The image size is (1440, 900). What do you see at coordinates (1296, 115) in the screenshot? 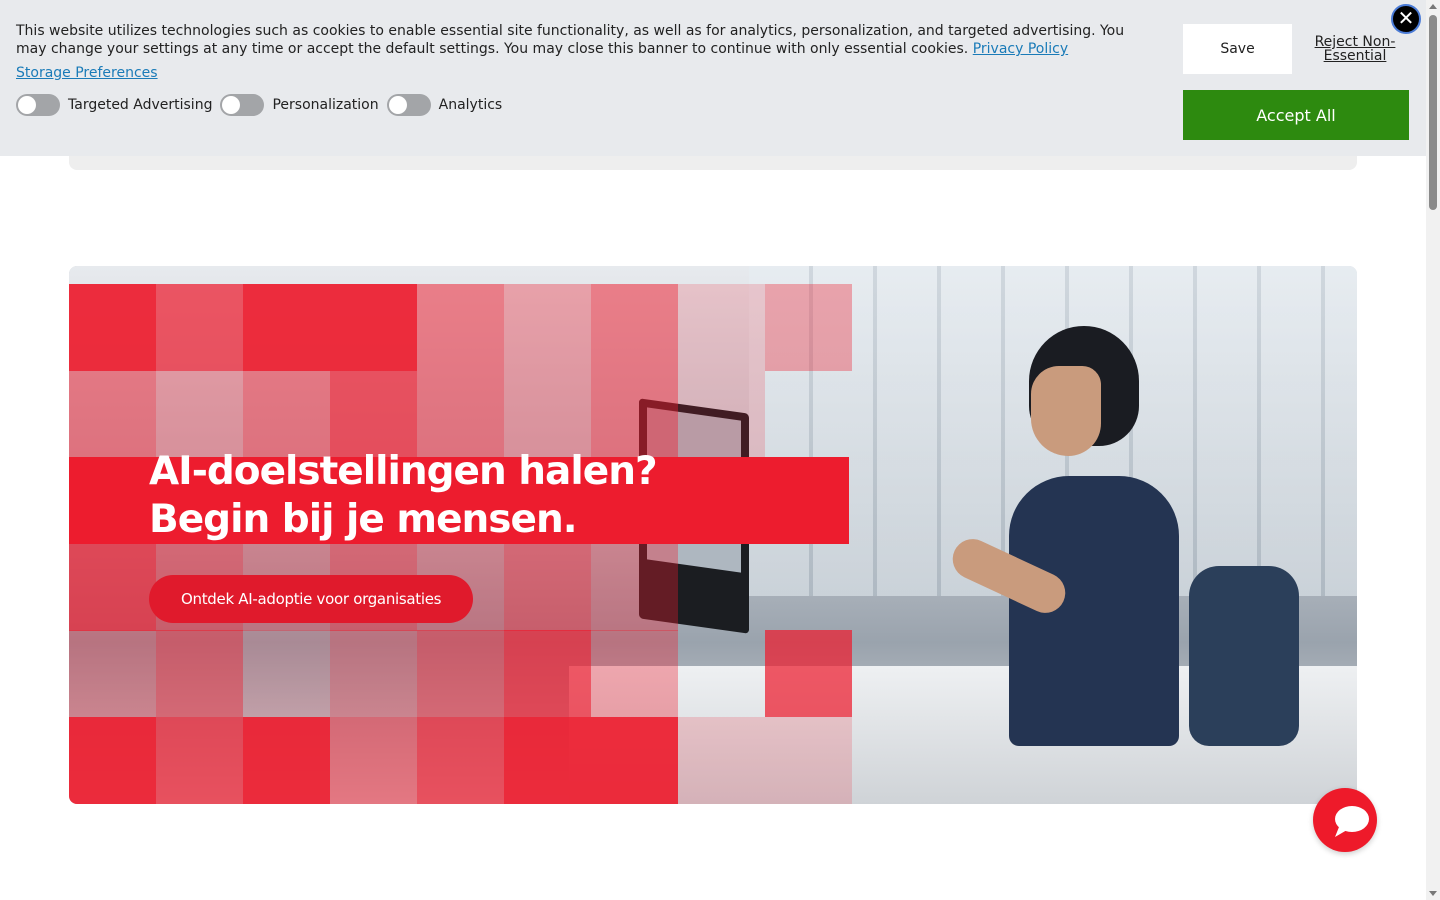
I see `accept-all-button: Accept All` at bounding box center [1296, 115].